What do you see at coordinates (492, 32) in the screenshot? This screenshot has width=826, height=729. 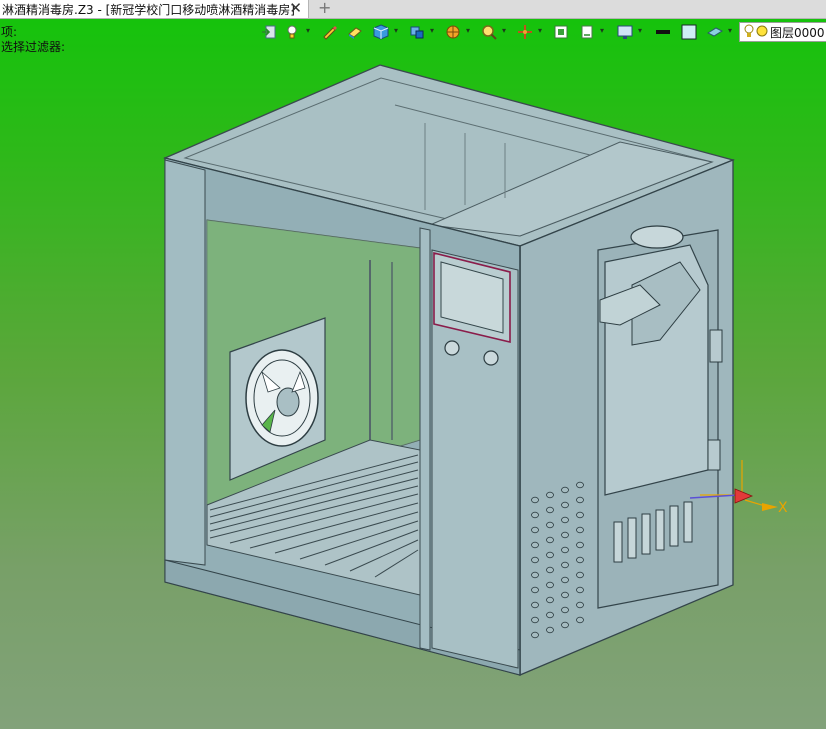 I see `zoom-icon: ▾` at bounding box center [492, 32].